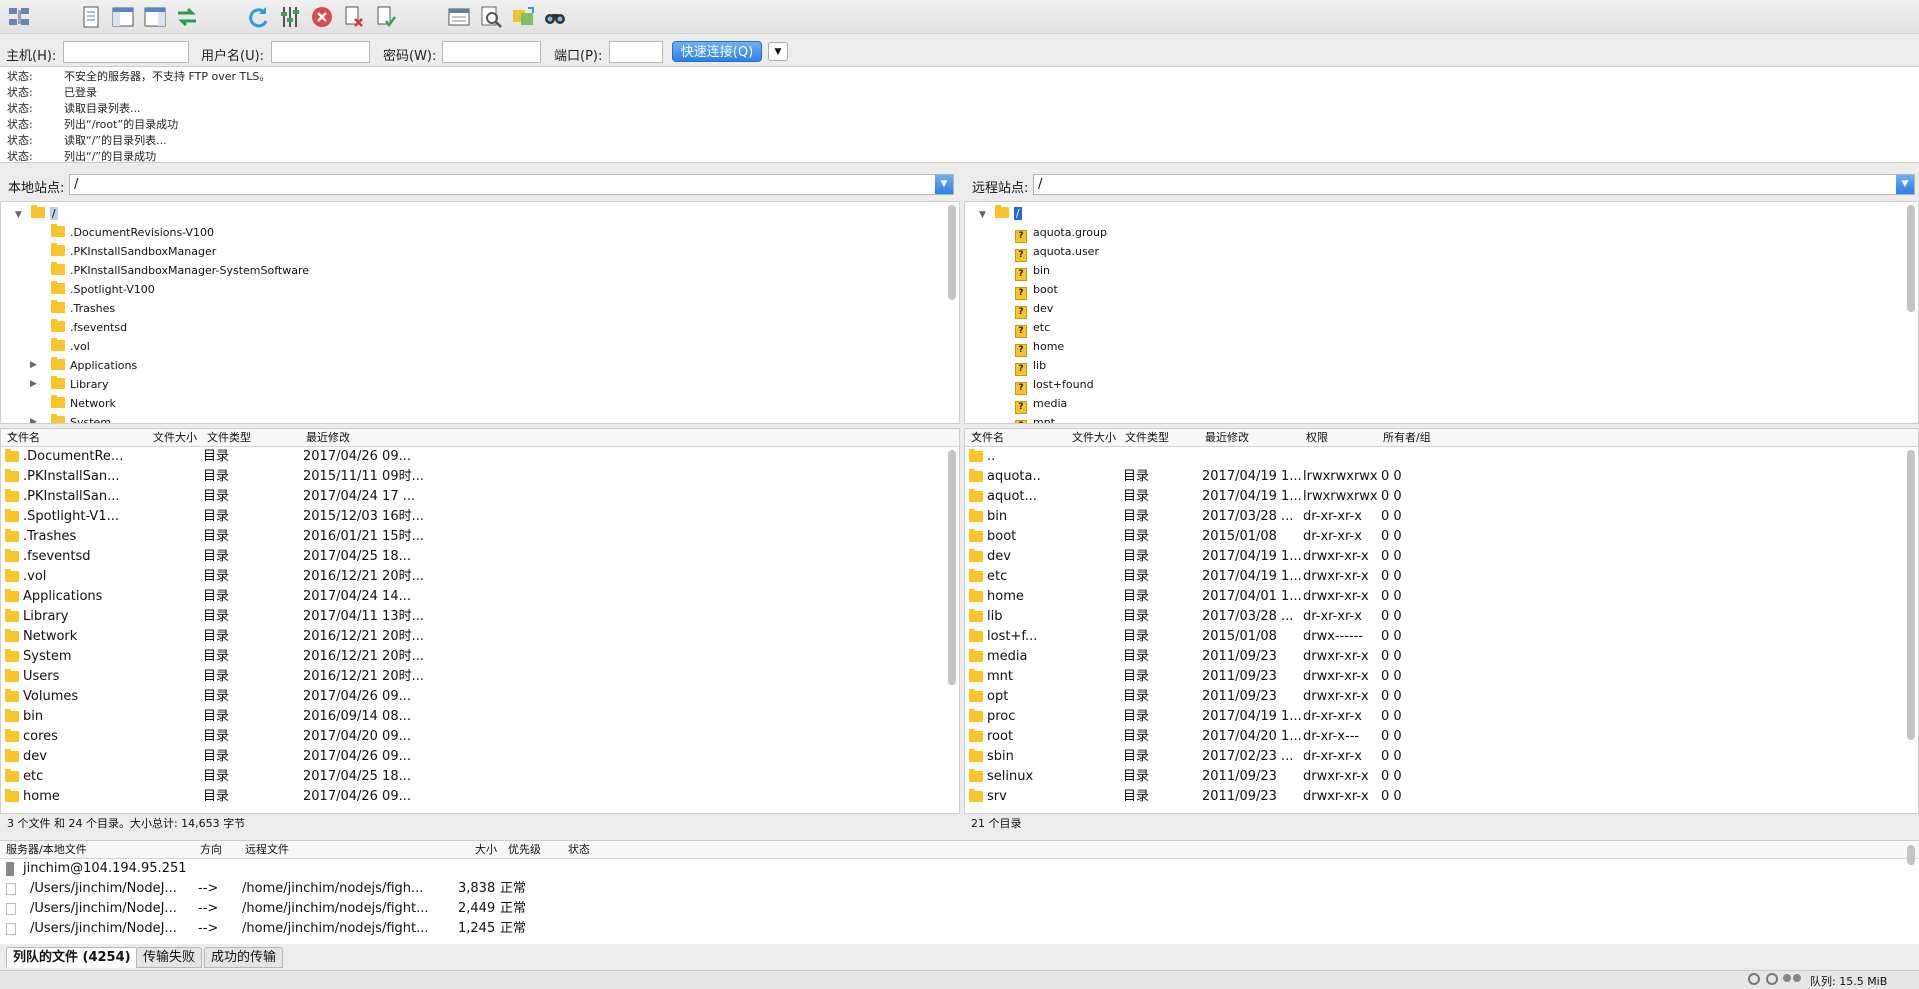  Describe the element at coordinates (103, 289) in the screenshot. I see `tree-item: .Spotlight-V100` at that location.